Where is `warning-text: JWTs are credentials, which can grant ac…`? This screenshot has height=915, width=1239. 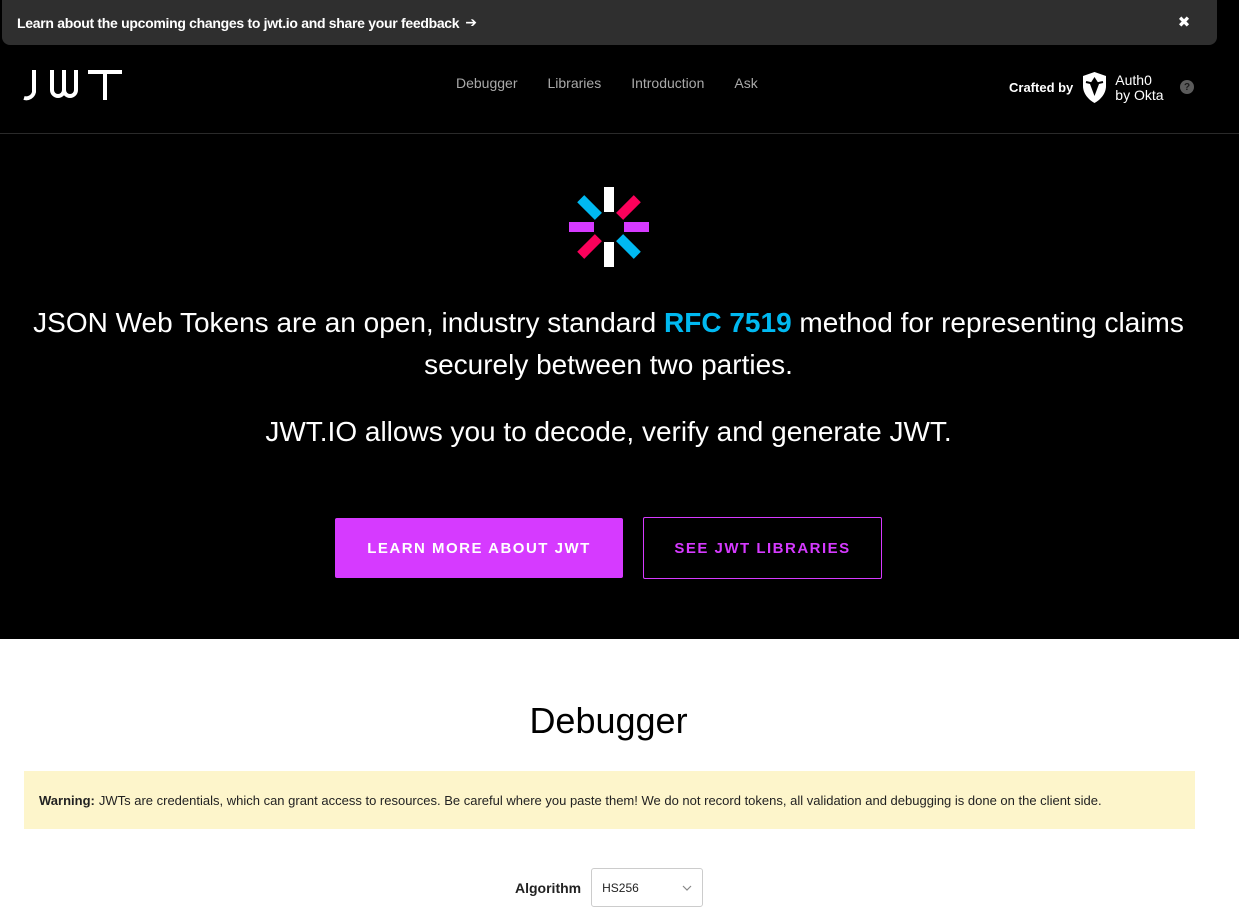
warning-text: JWTs are credentials, which can grant ac… is located at coordinates (600, 800).